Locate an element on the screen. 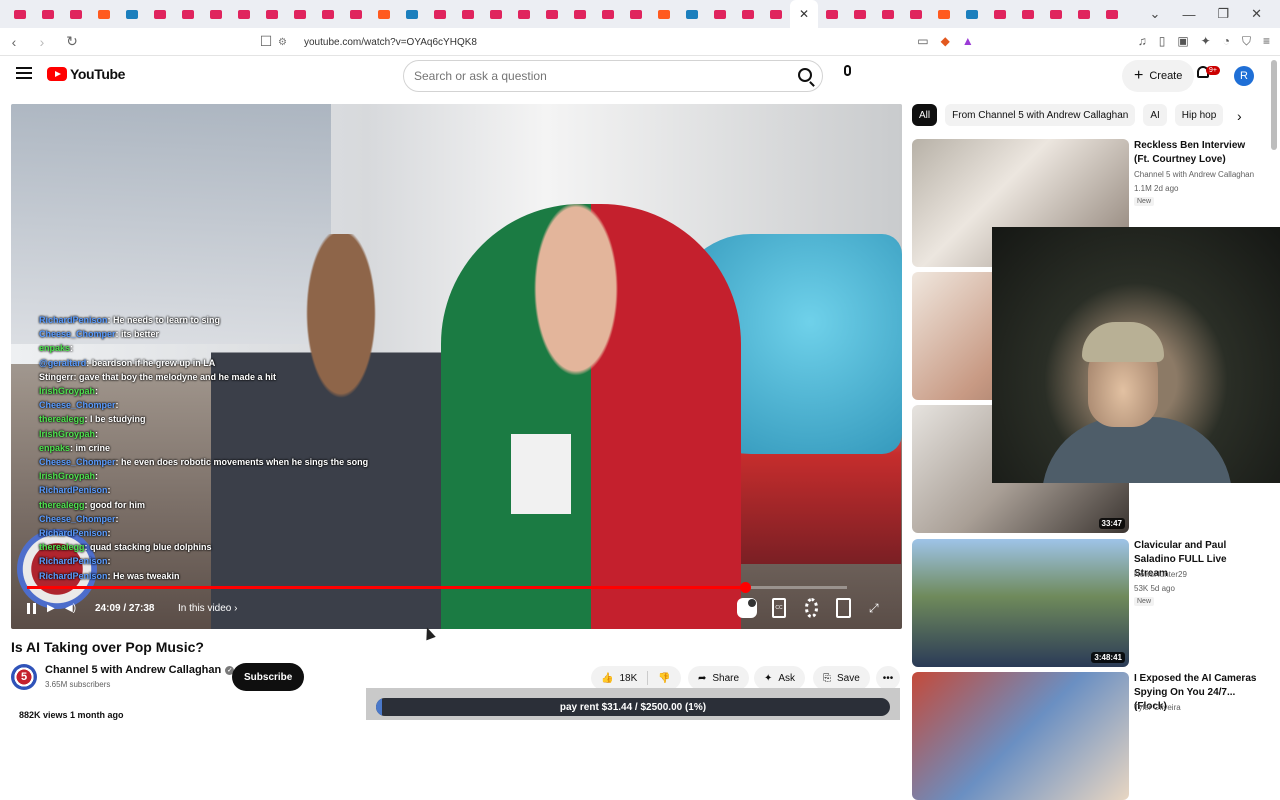 The width and height of the screenshot is (1280, 800). autoplay-toggle is located at coordinates (747, 608).